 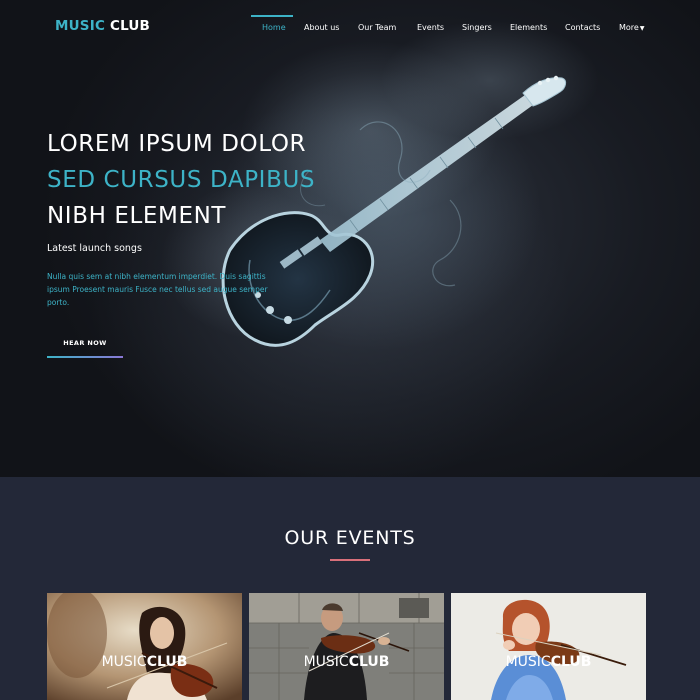 What do you see at coordinates (137, 216) in the screenshot?
I see `hero-heading-line-3: NIBH ELEMENT` at bounding box center [137, 216].